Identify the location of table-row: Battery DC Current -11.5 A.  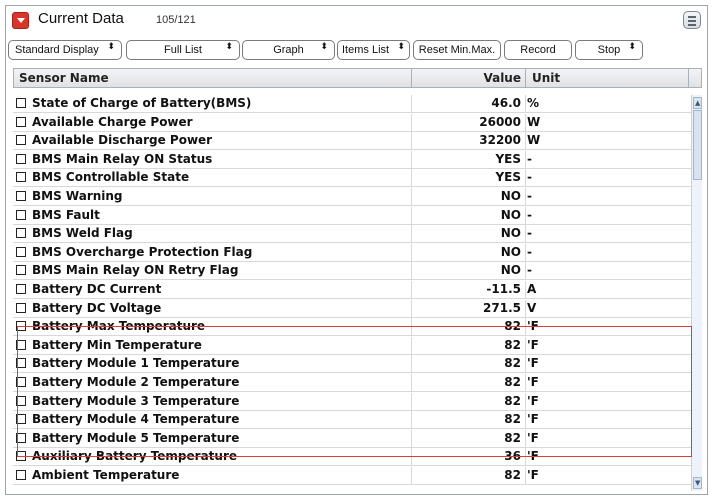
(352, 290).